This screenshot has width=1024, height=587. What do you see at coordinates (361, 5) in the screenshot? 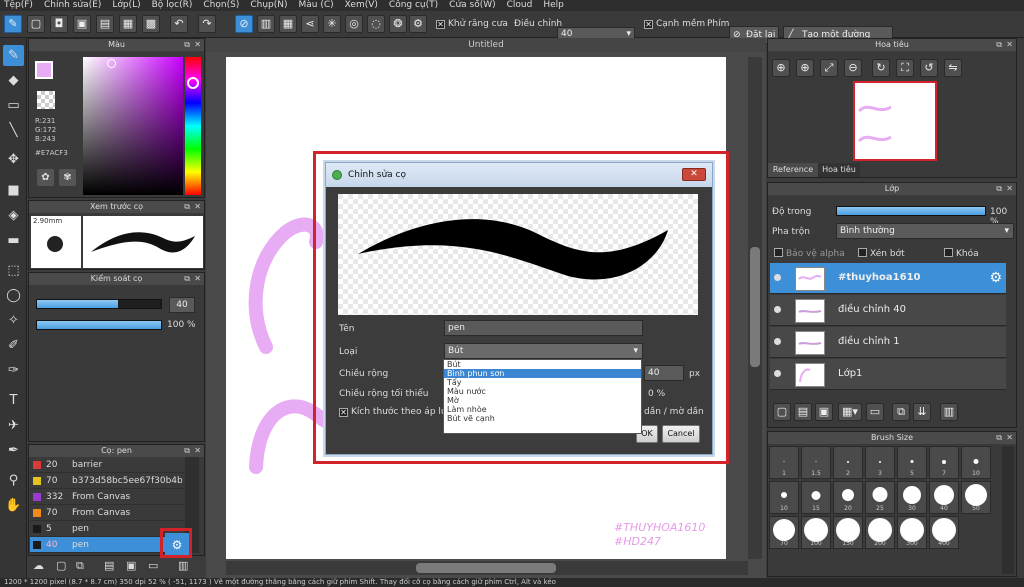
I see `menu-view: Xem(V)` at bounding box center [361, 5].